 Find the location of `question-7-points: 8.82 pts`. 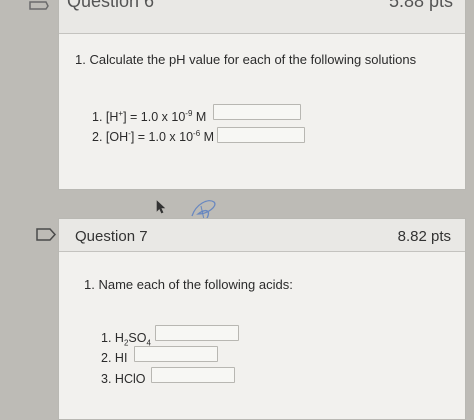

question-7-points: 8.82 pts is located at coordinates (424, 236).